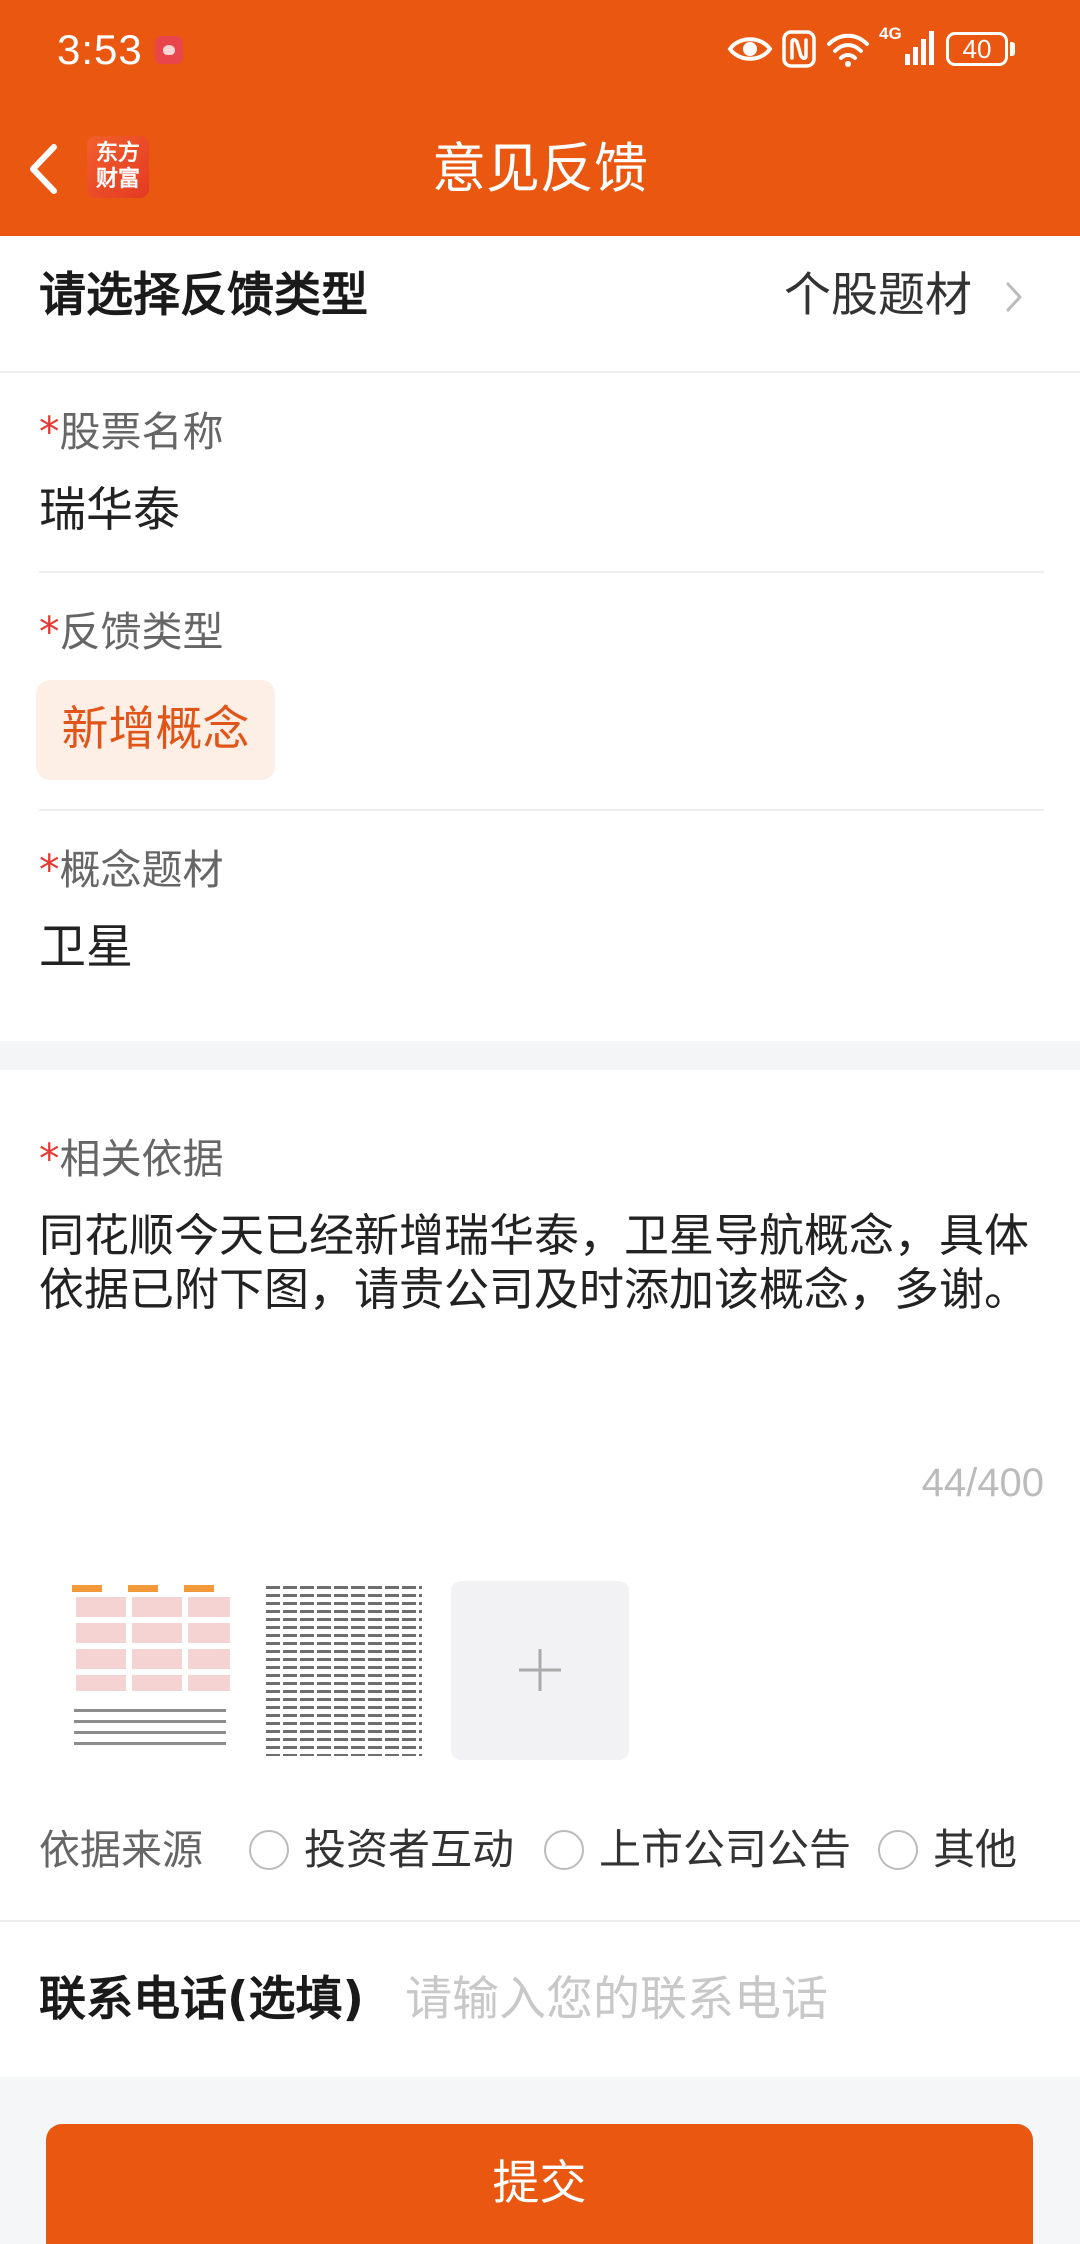 The image size is (1080, 2244). What do you see at coordinates (540, 168) in the screenshot?
I see `page-title: 意见反馈` at bounding box center [540, 168].